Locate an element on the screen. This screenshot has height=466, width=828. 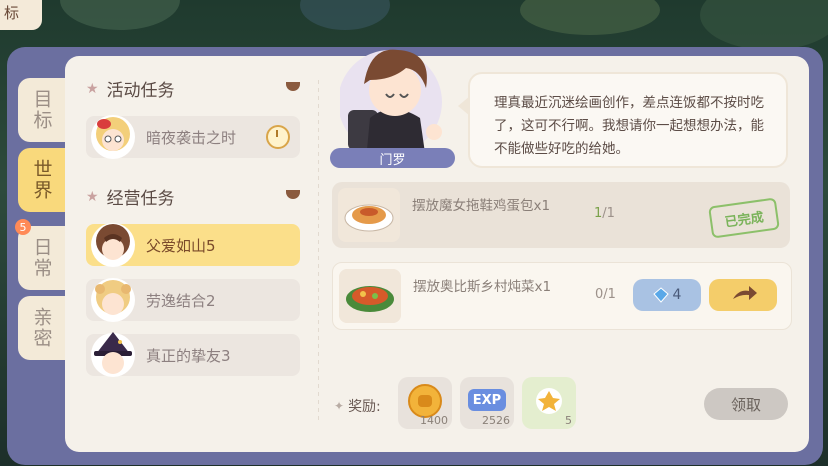
goal-text: 摆放奥比斯乡村炖菜x1 is located at coordinates (482, 287).